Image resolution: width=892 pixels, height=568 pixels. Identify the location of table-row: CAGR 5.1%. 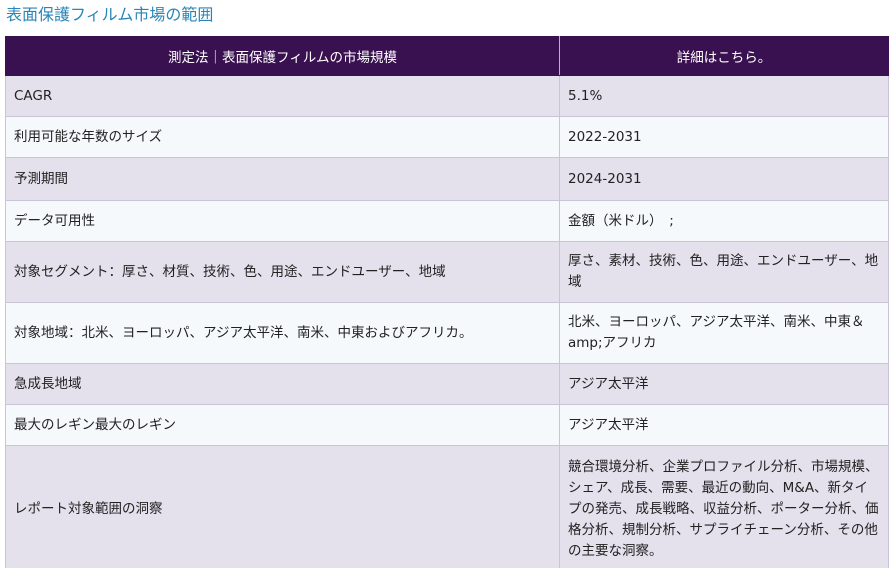
(447, 96).